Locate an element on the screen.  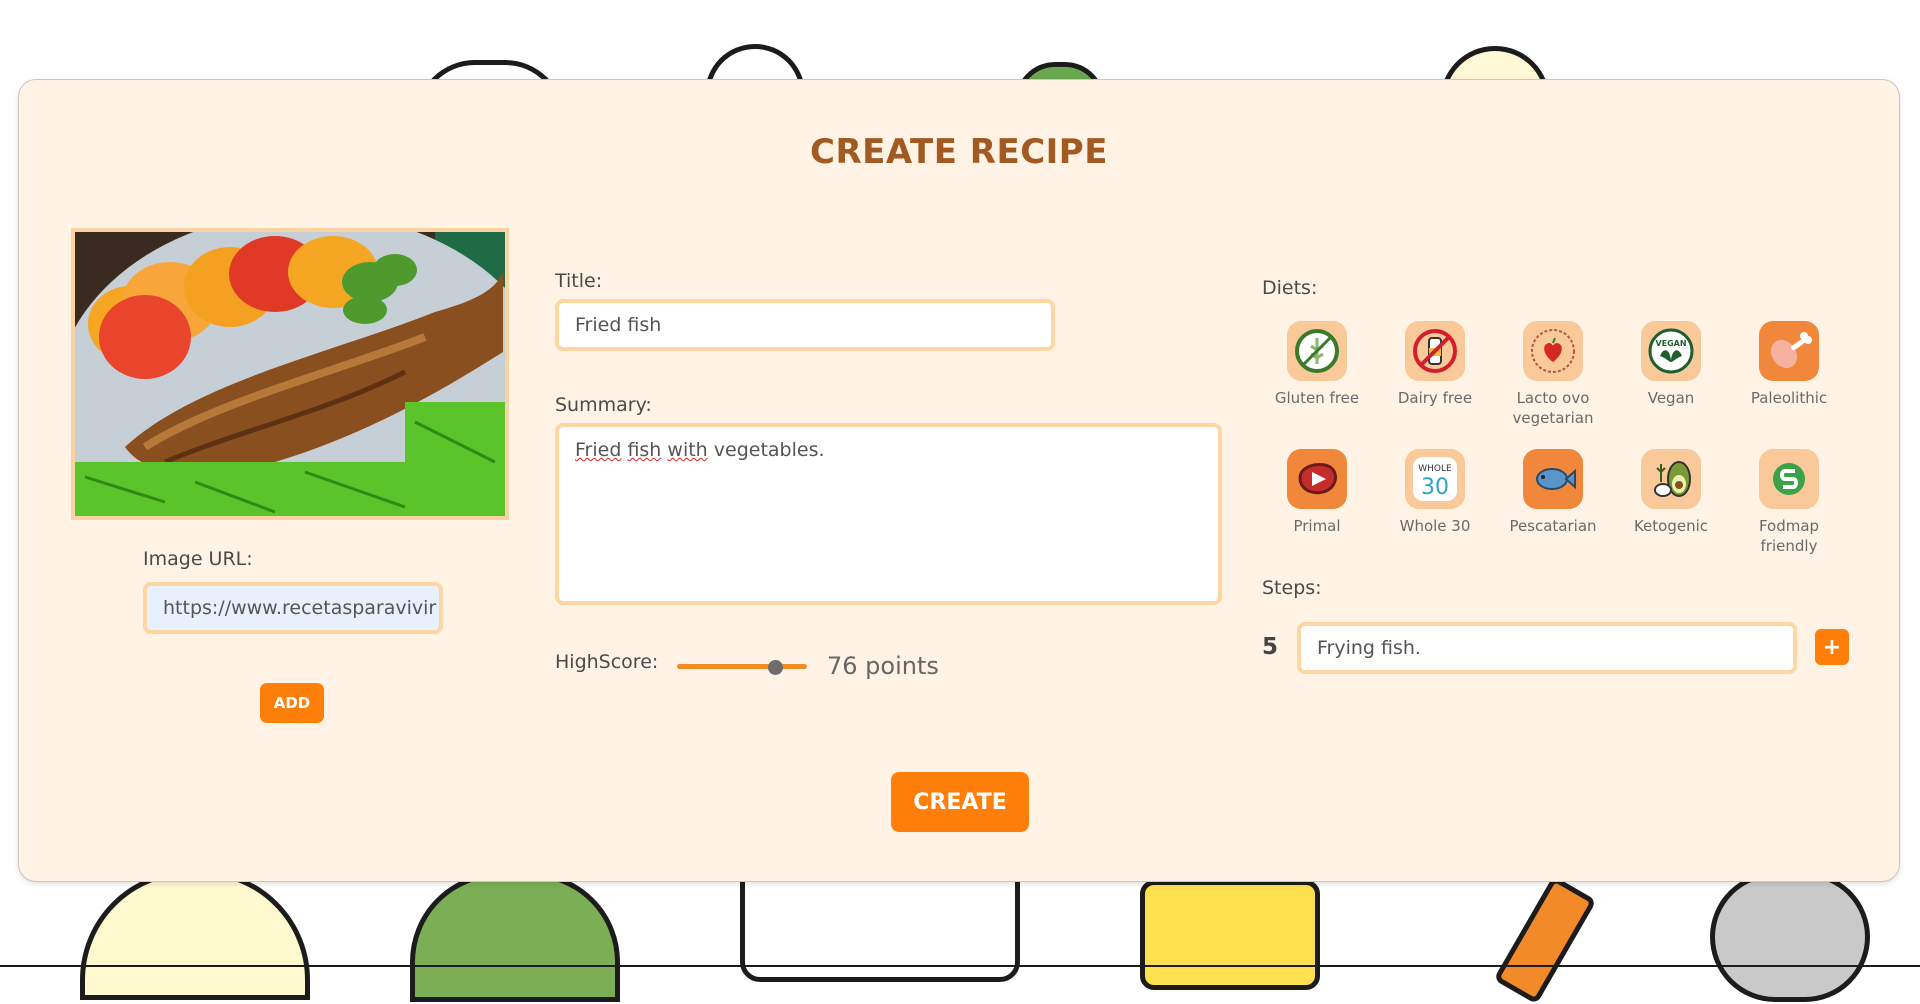
summary-word: fish is located at coordinates (644, 450).